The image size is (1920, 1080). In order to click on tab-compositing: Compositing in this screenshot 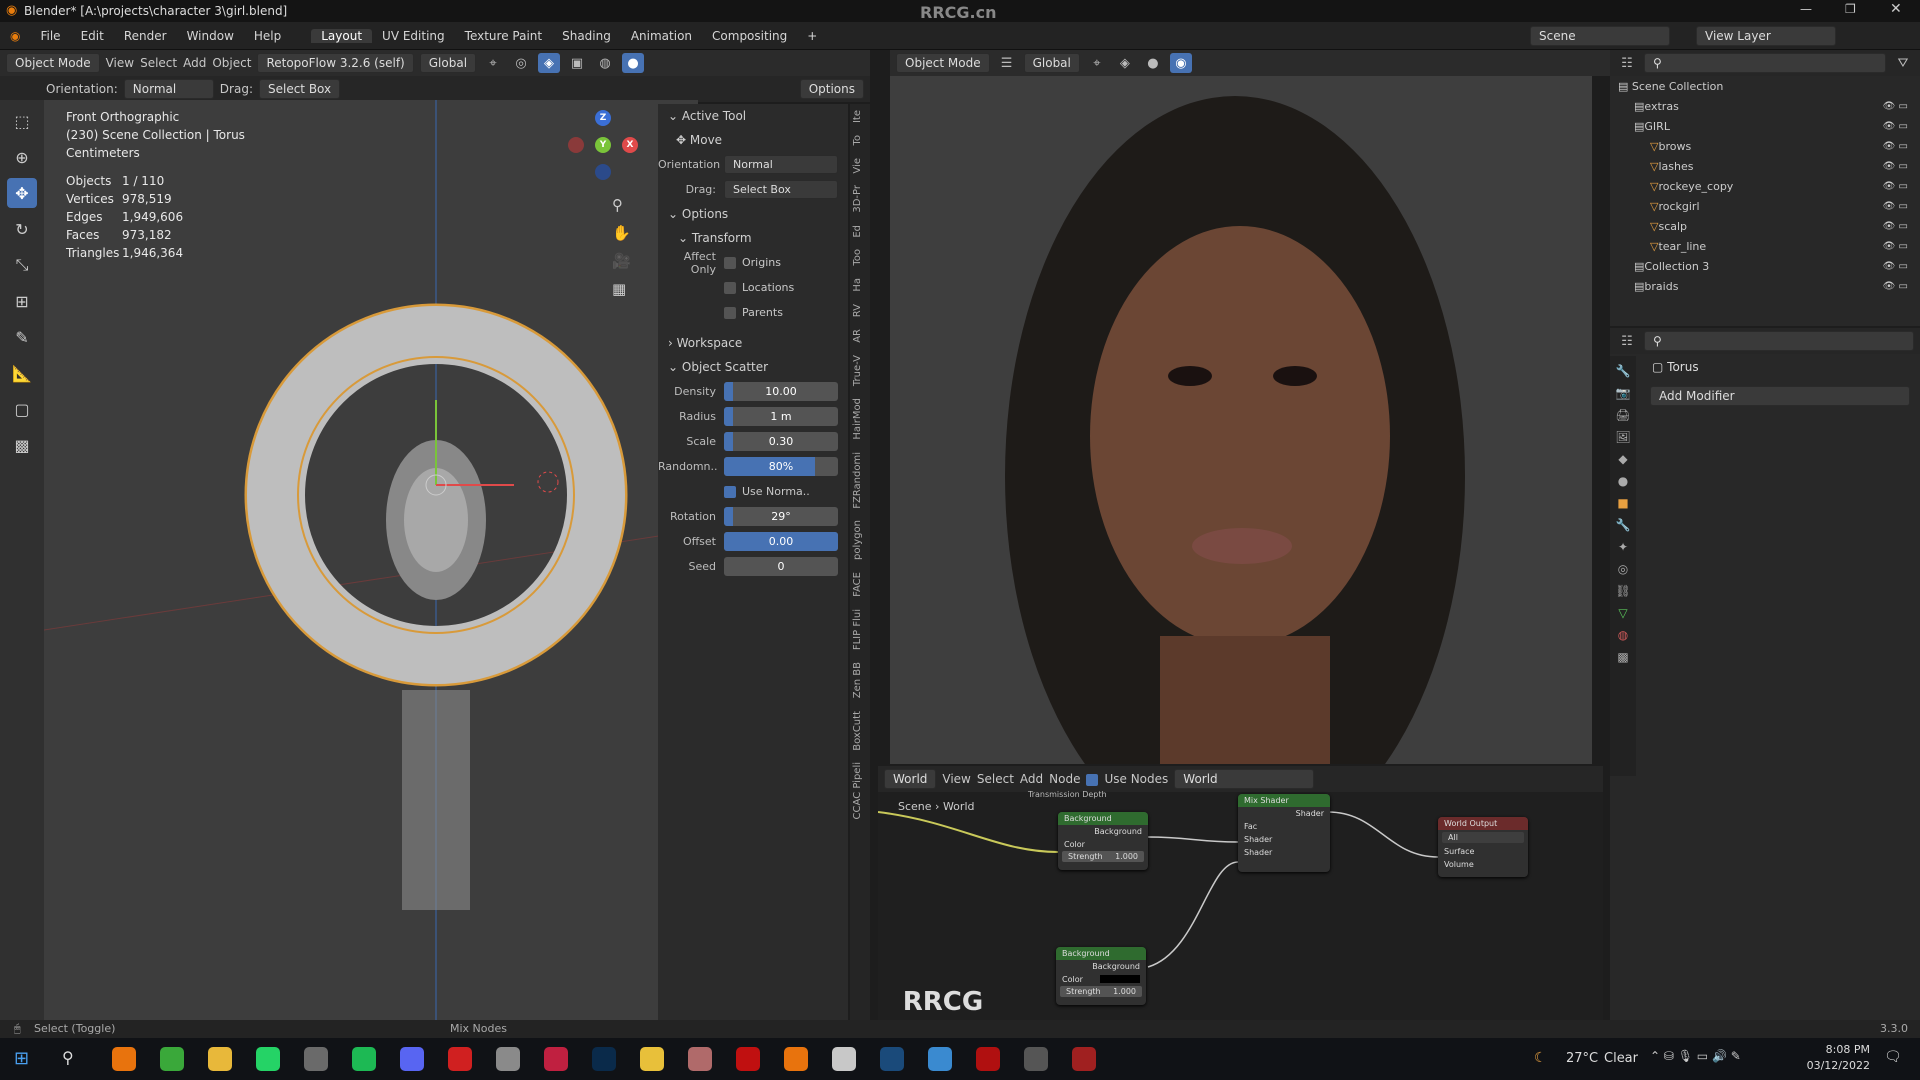, I will do `click(749, 36)`.